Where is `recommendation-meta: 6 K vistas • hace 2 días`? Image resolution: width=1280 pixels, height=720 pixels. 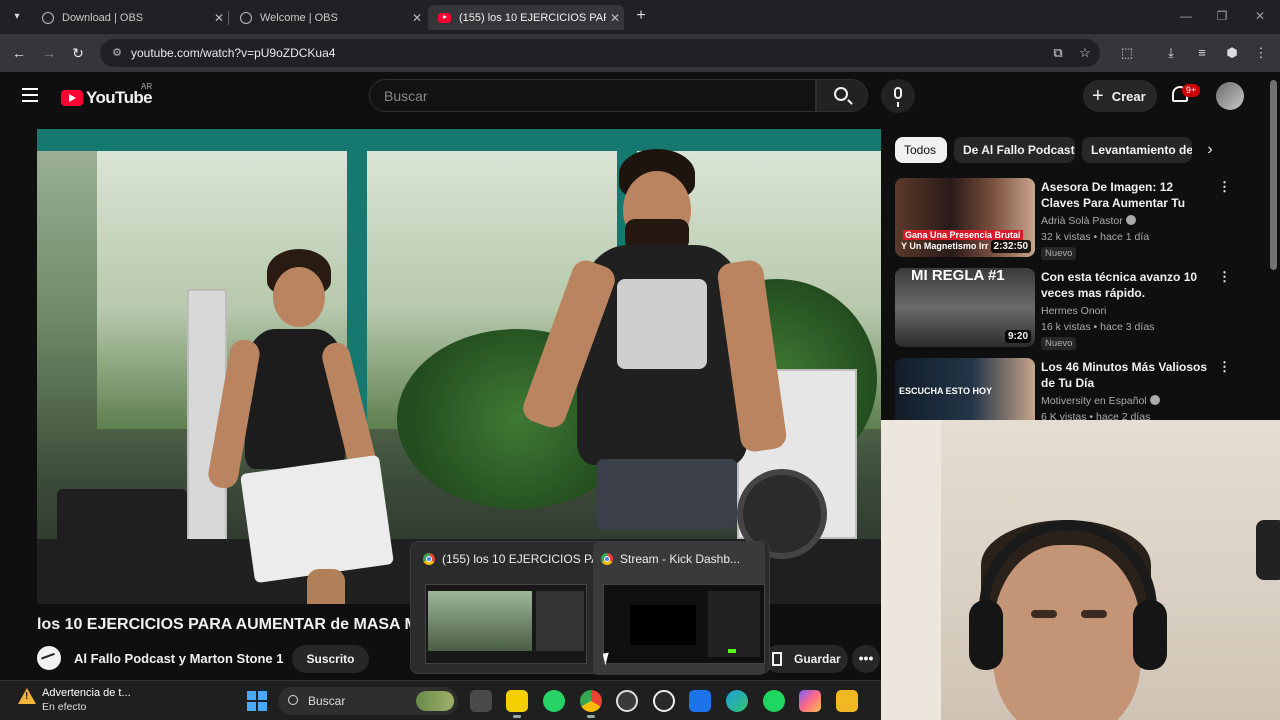
recommendation-meta: 6 K vistas • hace 2 días is located at coordinates (1096, 415).